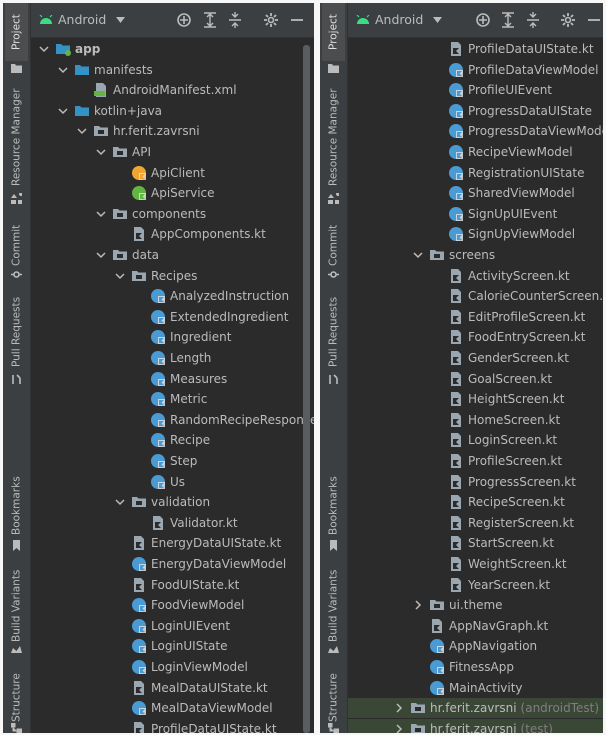 The width and height of the screenshot is (606, 735). Describe the element at coordinates (475, 708) in the screenshot. I see `tree-item: hr.ferit.zavrsni (androidTest)` at that location.